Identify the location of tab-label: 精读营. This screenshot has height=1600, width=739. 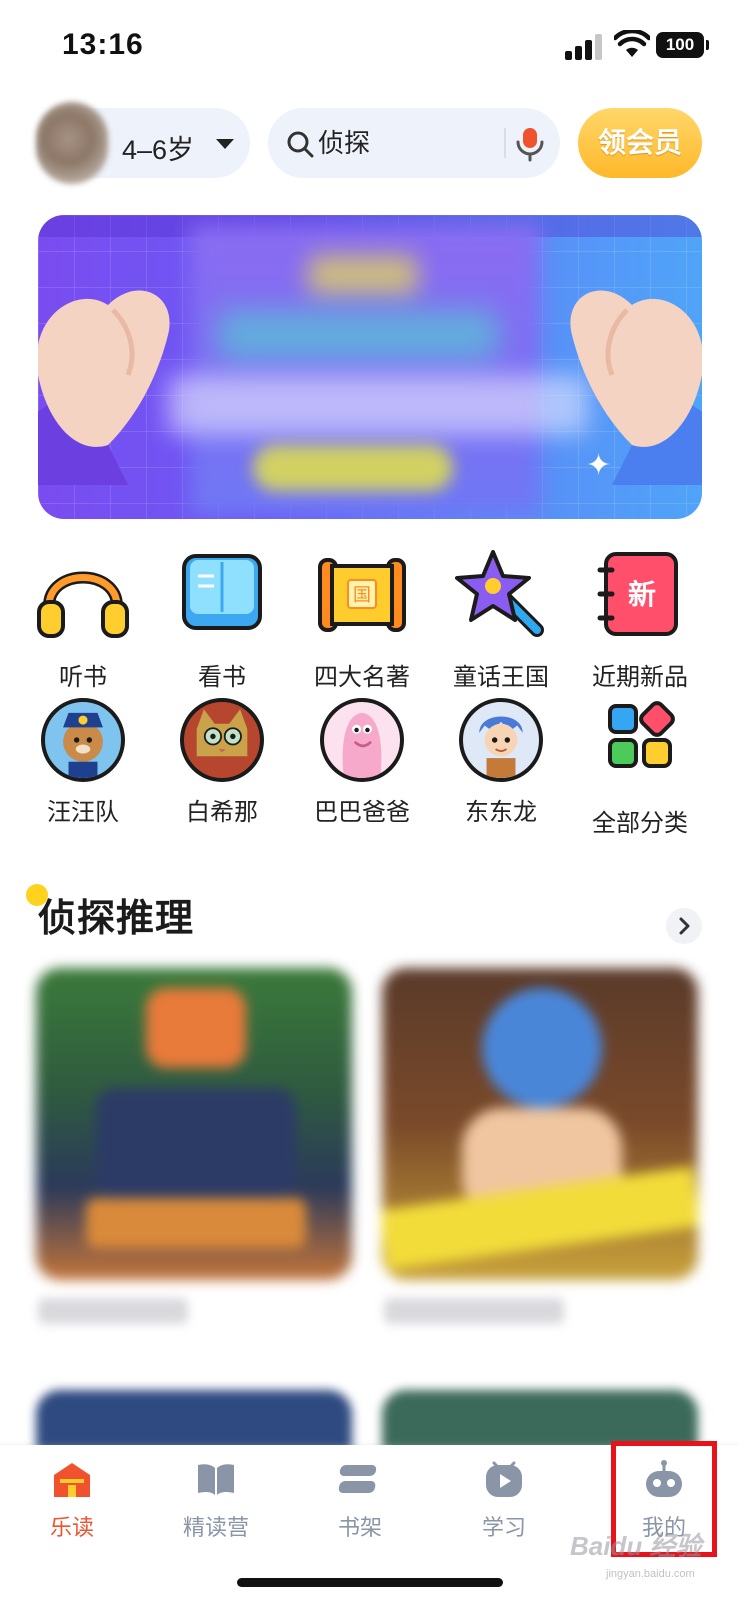
(215, 1527).